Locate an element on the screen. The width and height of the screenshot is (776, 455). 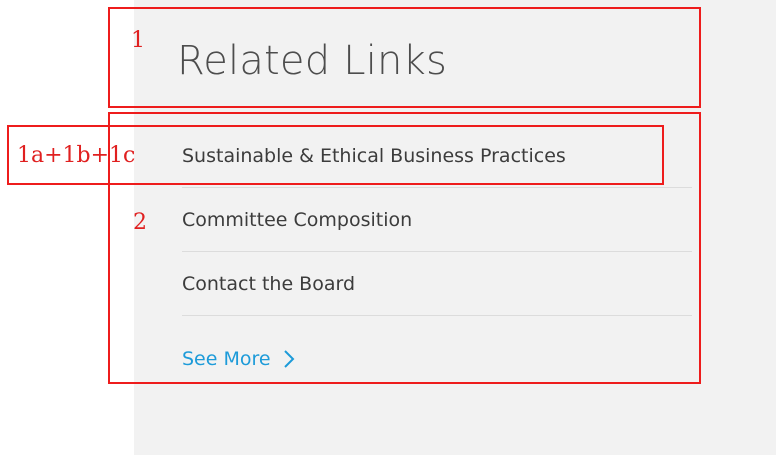
annotation-label-1: 1 is located at coordinates (138, 40).